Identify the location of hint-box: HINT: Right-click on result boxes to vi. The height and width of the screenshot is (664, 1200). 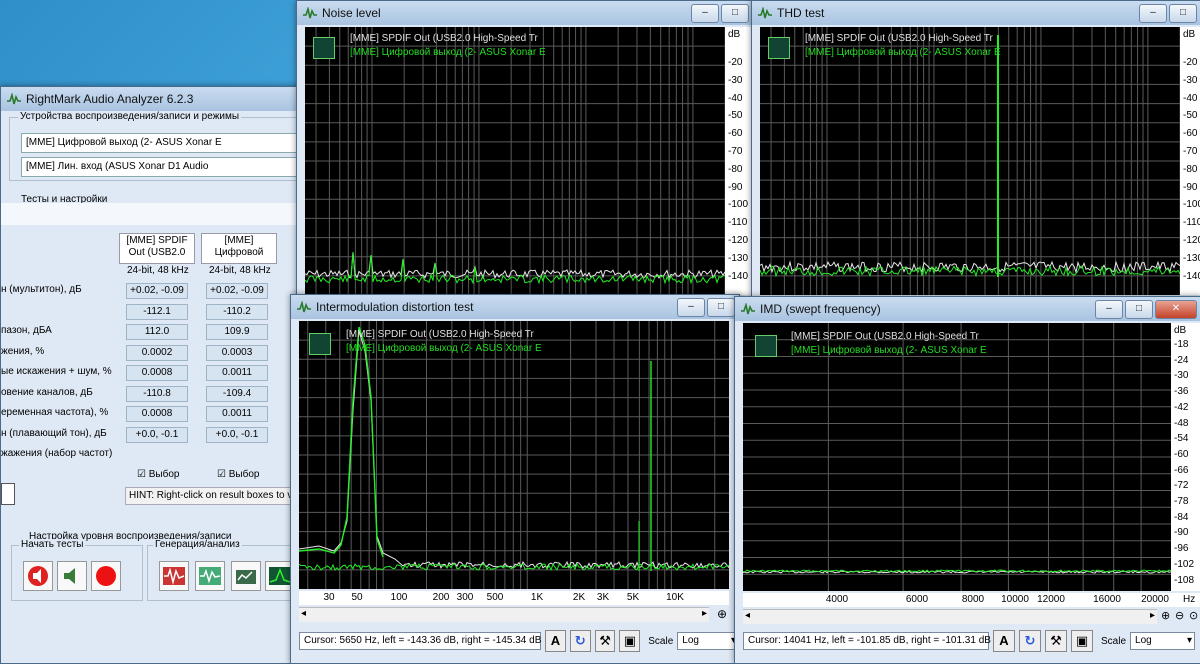
(213, 496).